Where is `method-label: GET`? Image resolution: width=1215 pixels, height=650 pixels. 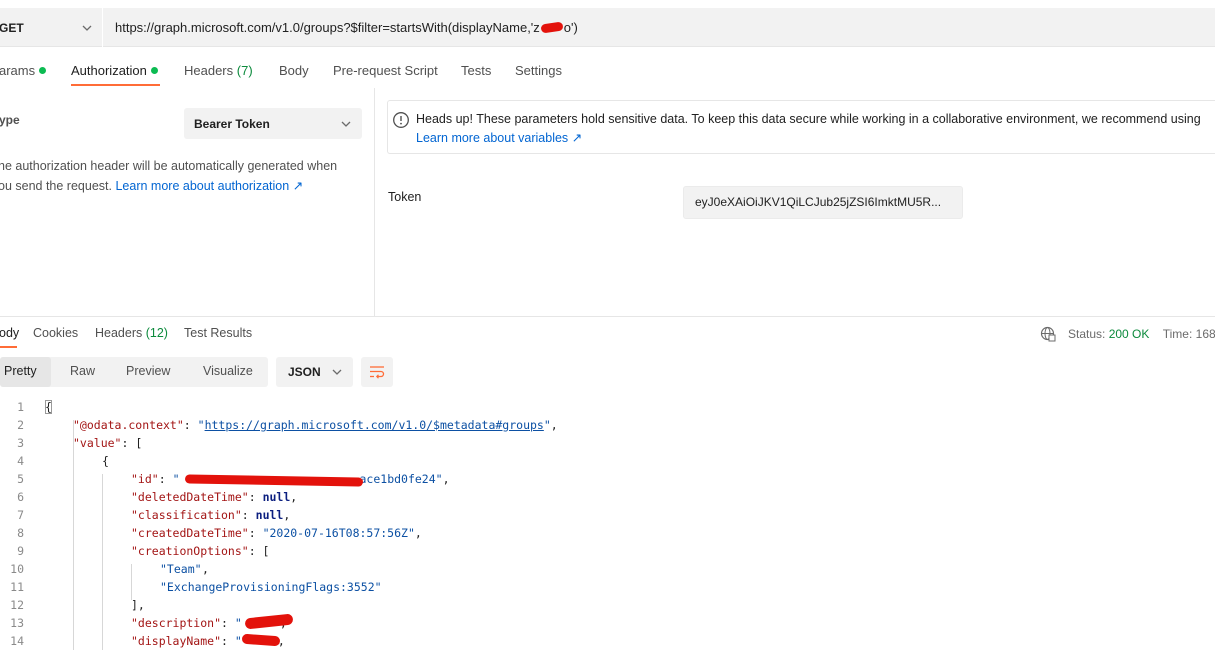
method-label: GET is located at coordinates (12, 27).